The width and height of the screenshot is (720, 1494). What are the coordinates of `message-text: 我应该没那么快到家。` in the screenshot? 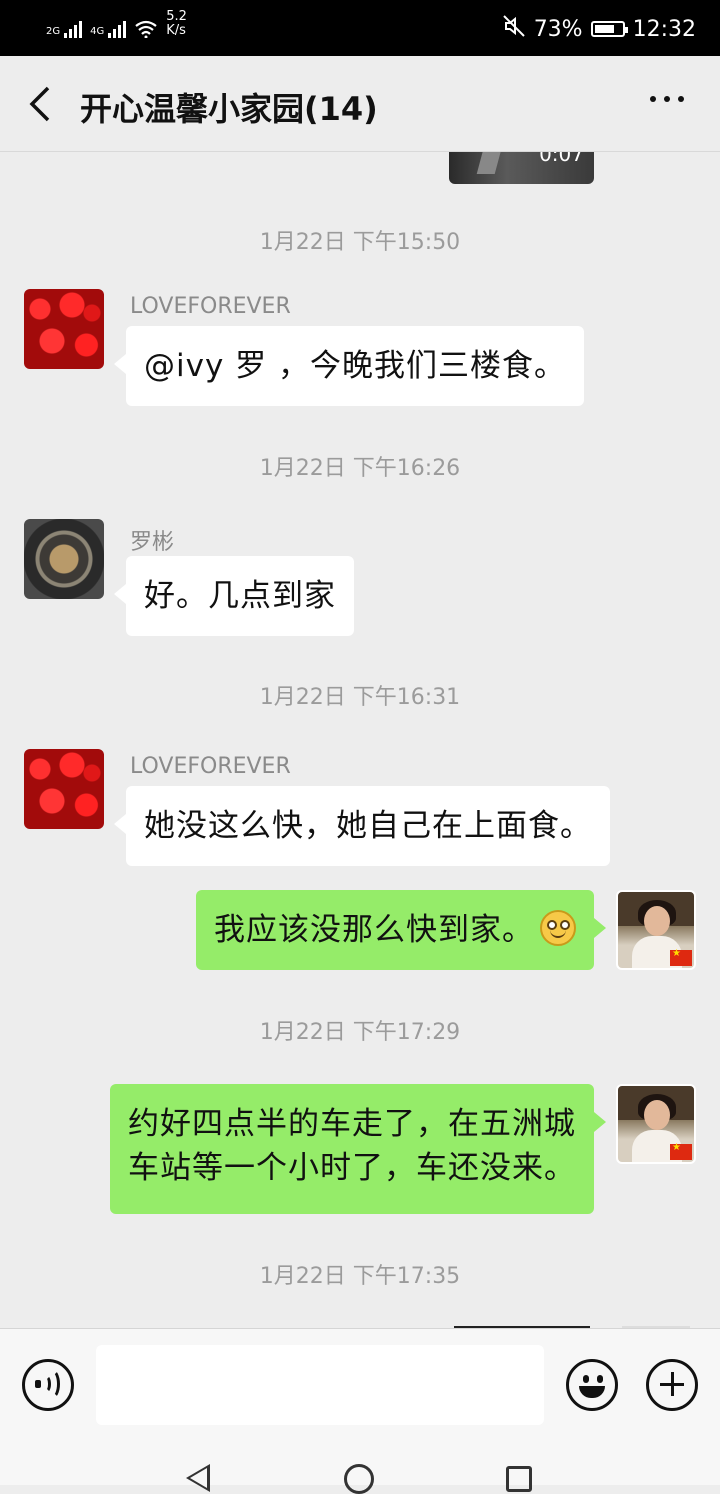 It's located at (374, 930).